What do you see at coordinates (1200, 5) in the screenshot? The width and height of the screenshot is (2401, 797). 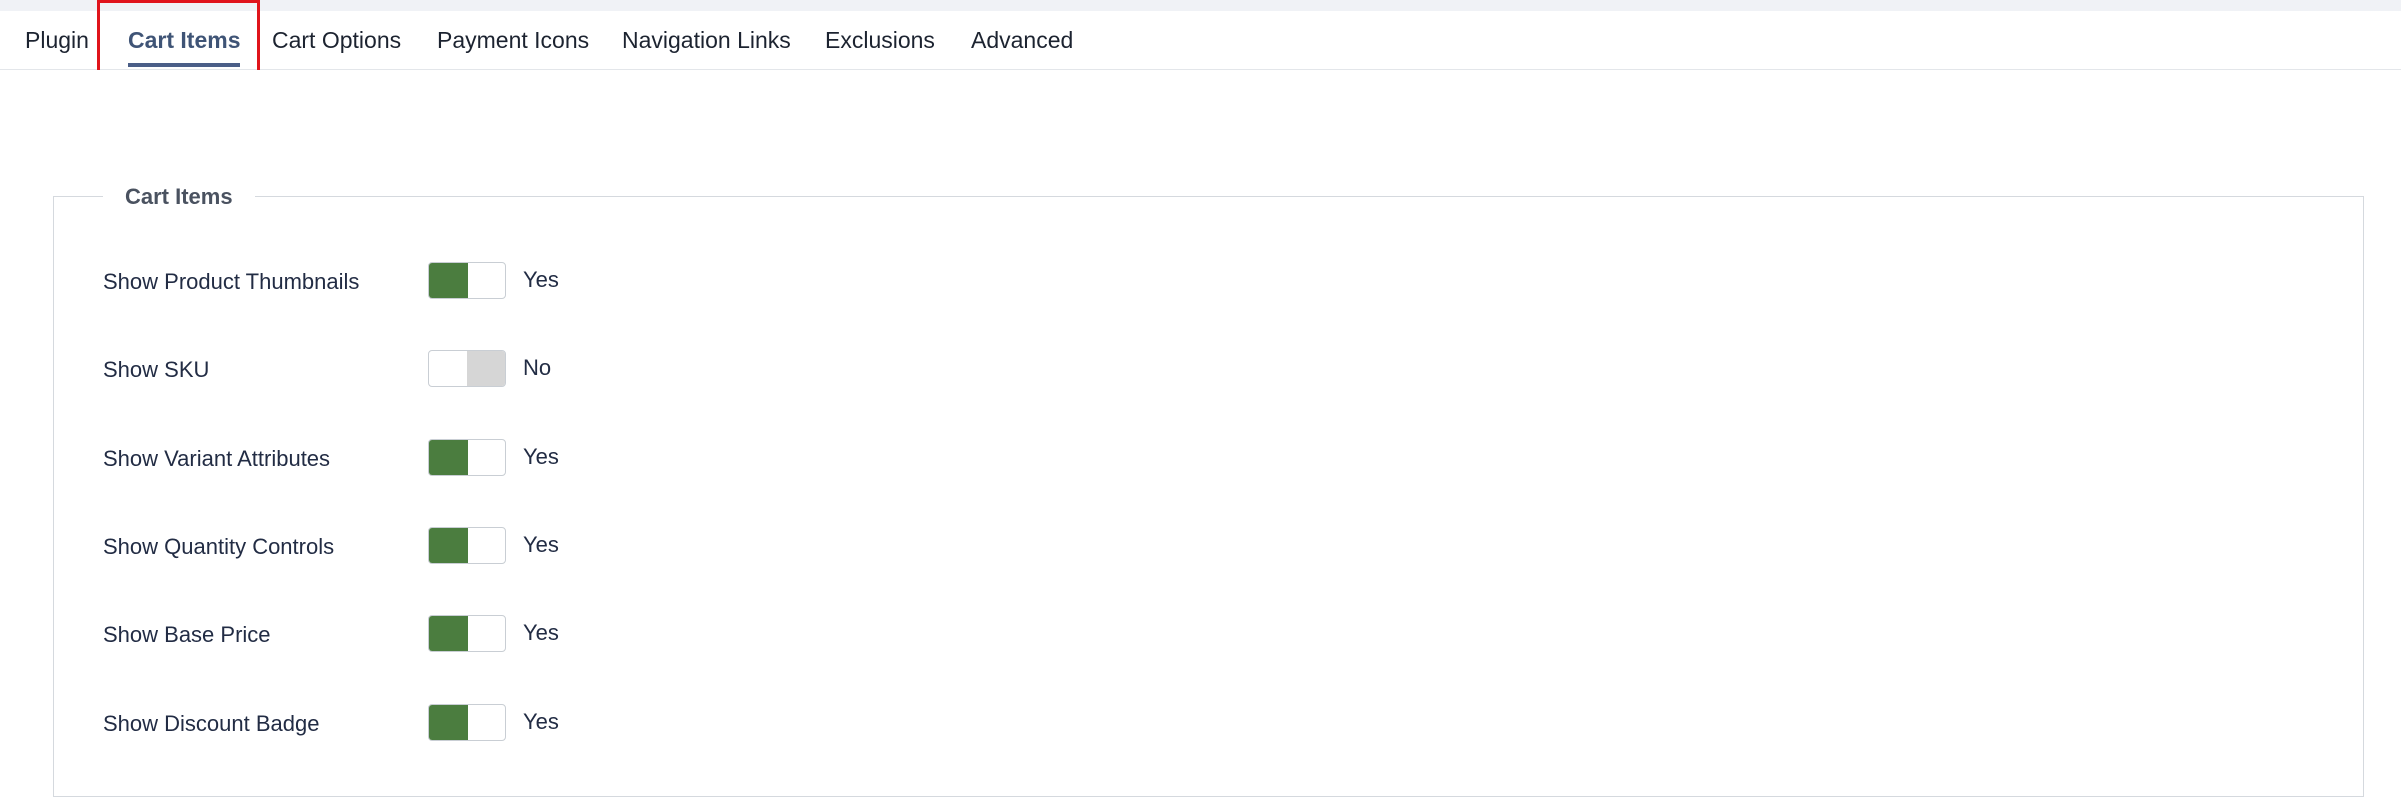 I see `top-strip` at bounding box center [1200, 5].